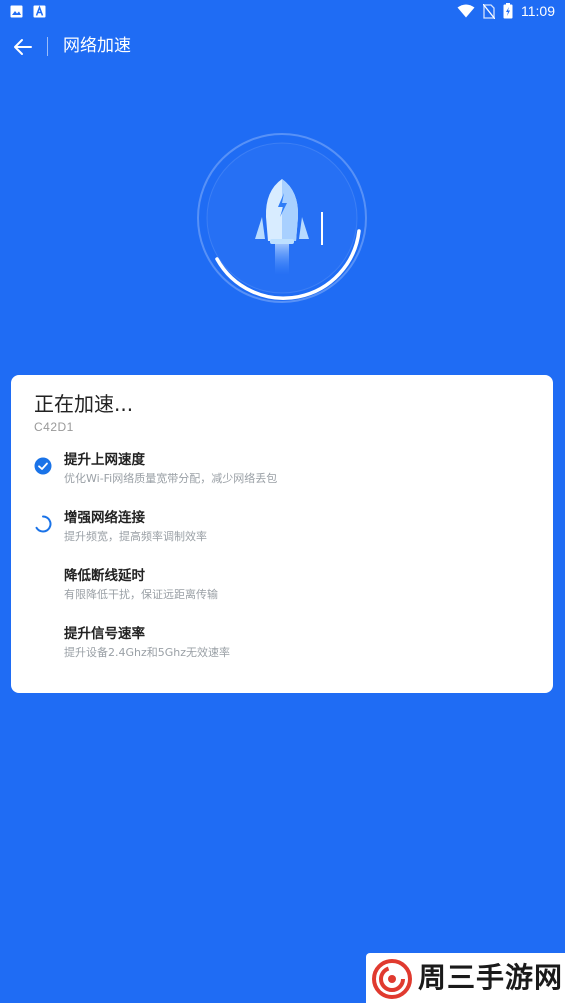 The image size is (565, 1003). Describe the element at coordinates (538, 11) in the screenshot. I see `clock: 11:09` at that location.